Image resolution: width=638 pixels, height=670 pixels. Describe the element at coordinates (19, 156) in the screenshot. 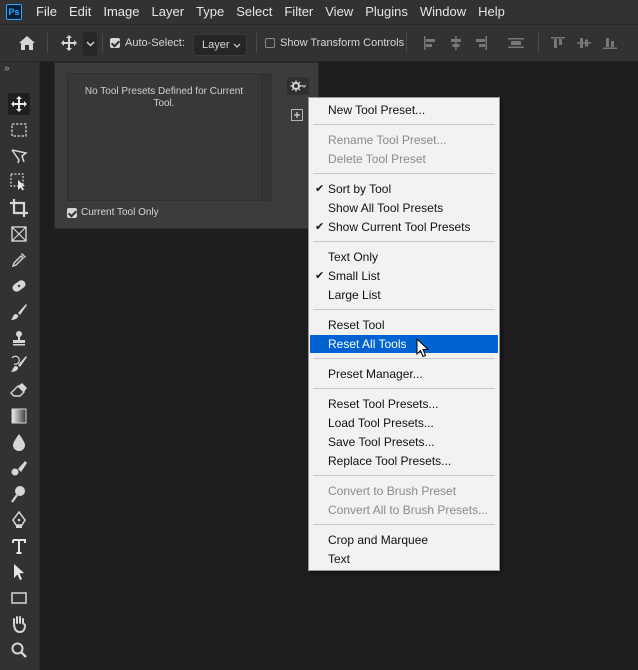

I see `lasso-tool-icon` at that location.